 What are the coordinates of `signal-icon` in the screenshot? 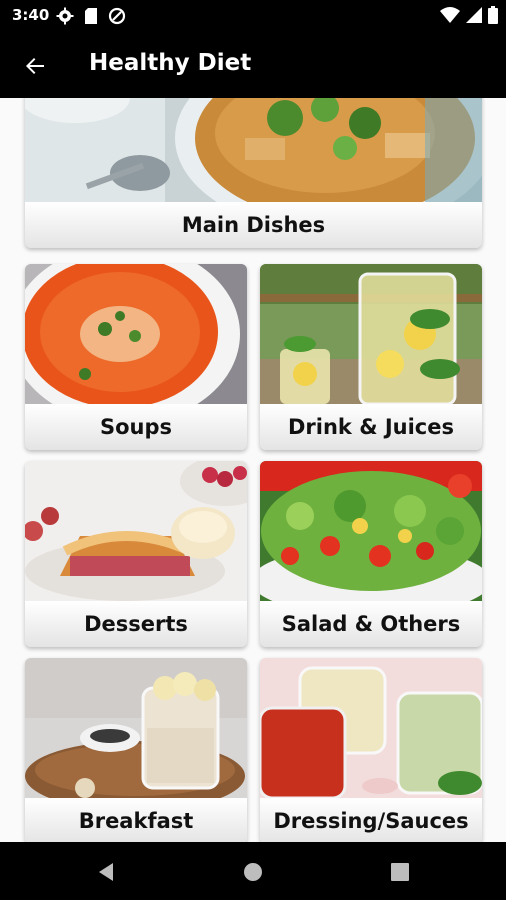 It's located at (474, 15).